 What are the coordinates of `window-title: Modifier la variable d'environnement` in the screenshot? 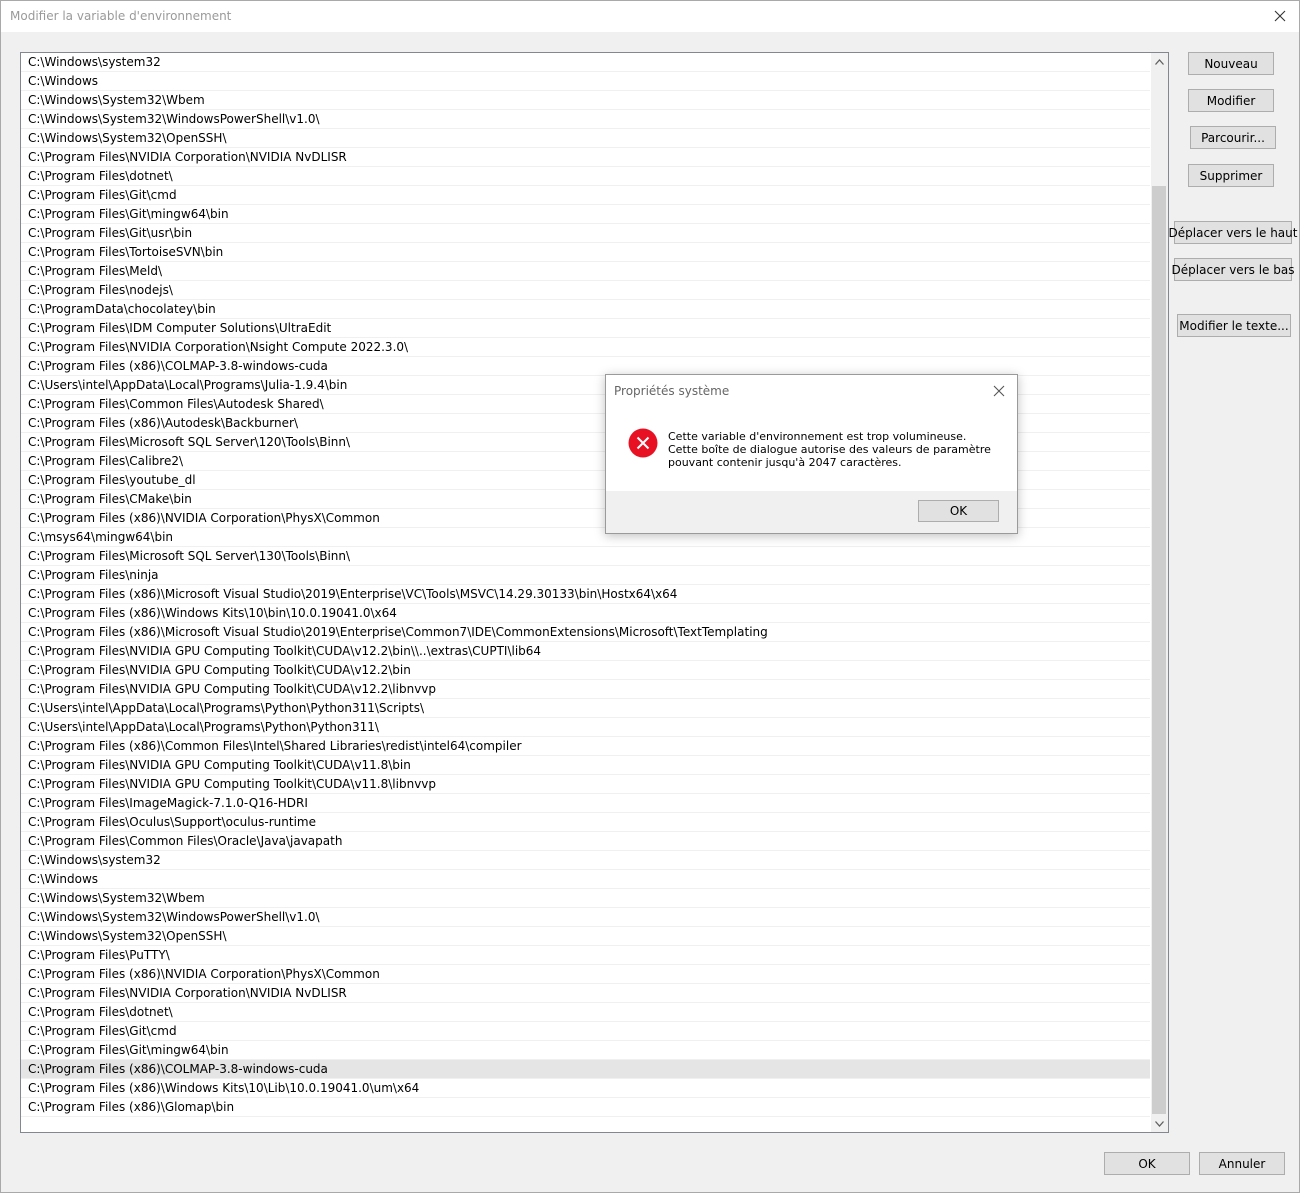 It's located at (121, 16).